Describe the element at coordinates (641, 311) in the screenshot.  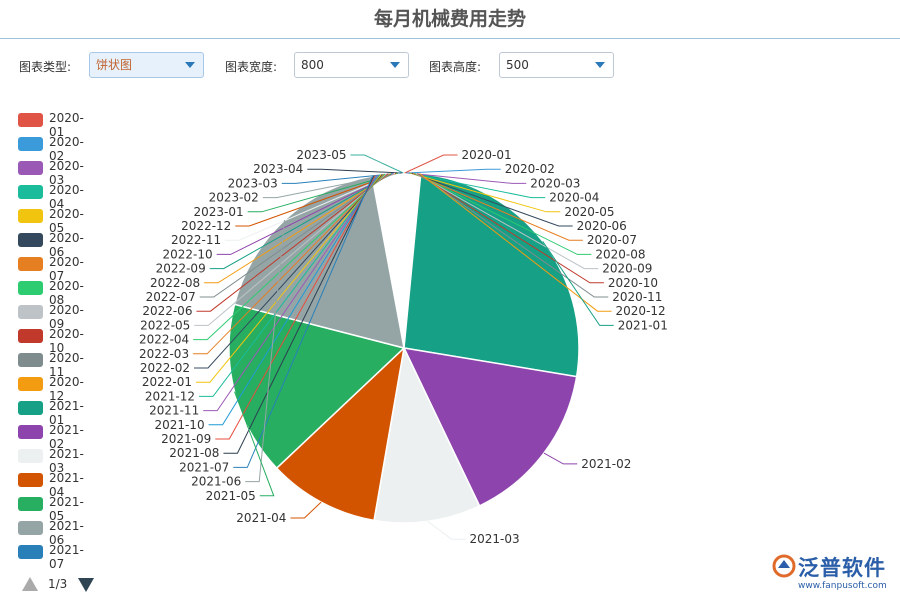
I see `slice-label: 2020-12` at that location.